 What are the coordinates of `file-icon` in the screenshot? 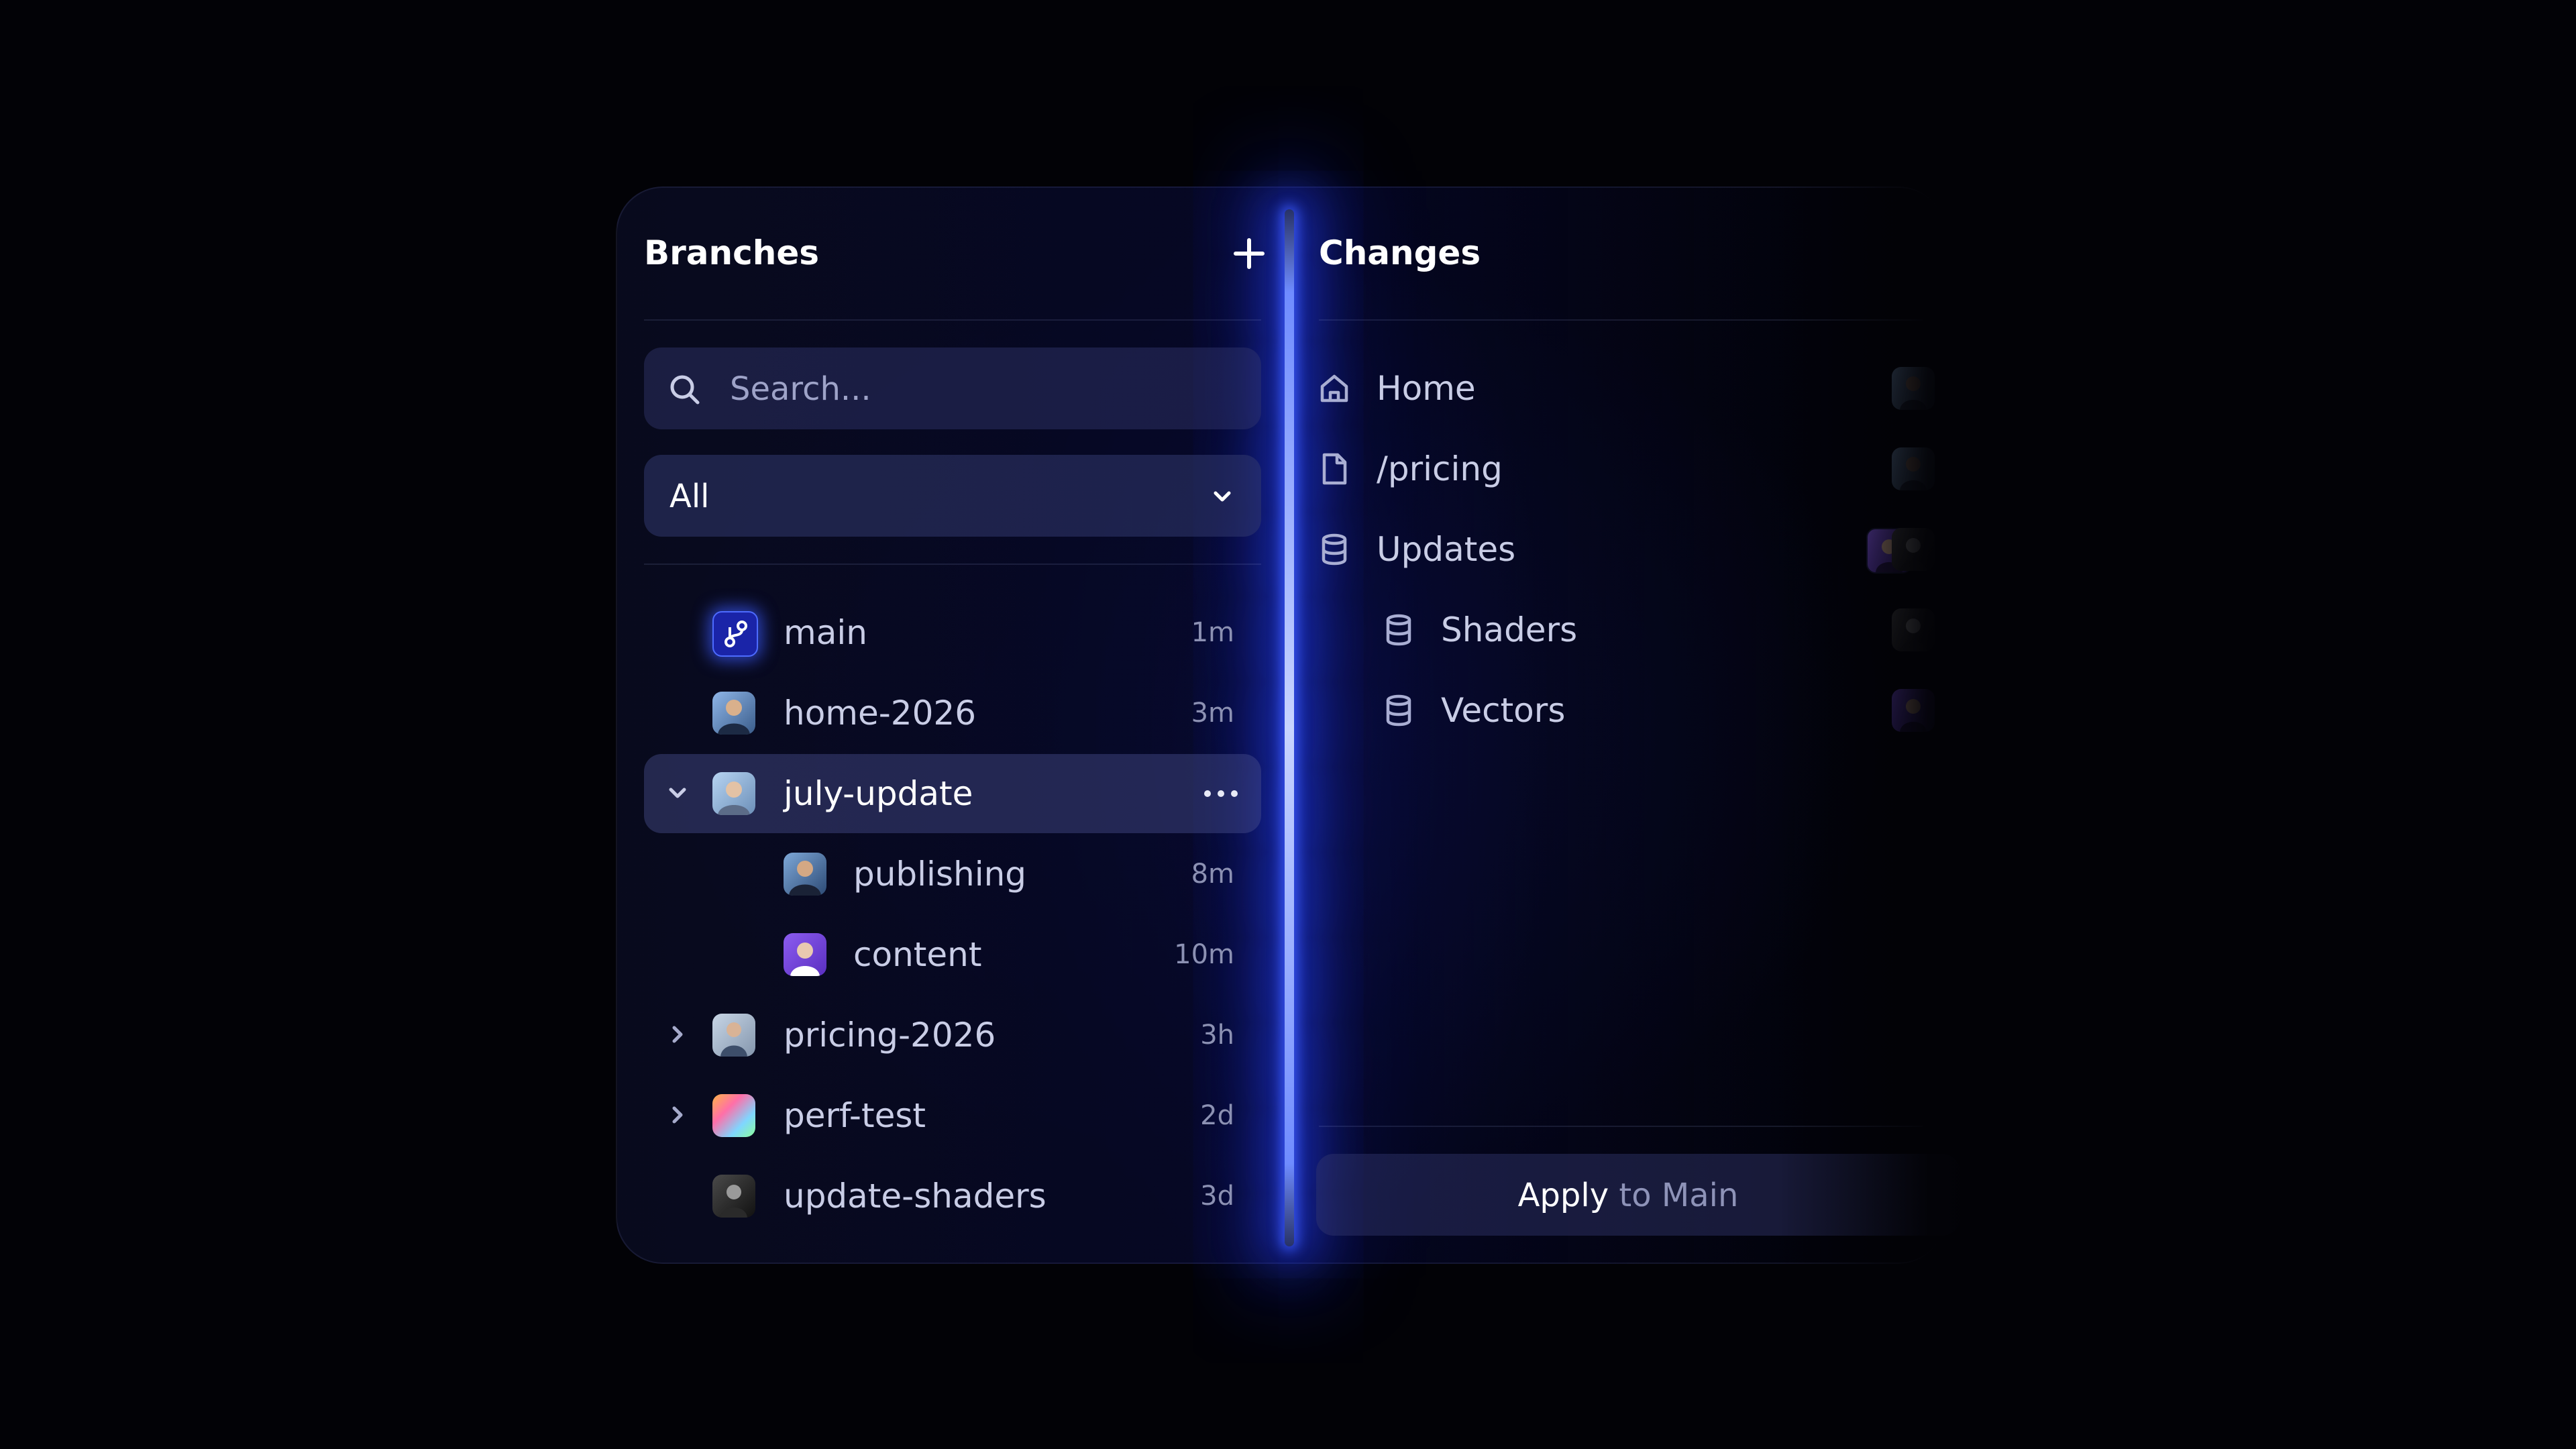 It's located at (1334, 469).